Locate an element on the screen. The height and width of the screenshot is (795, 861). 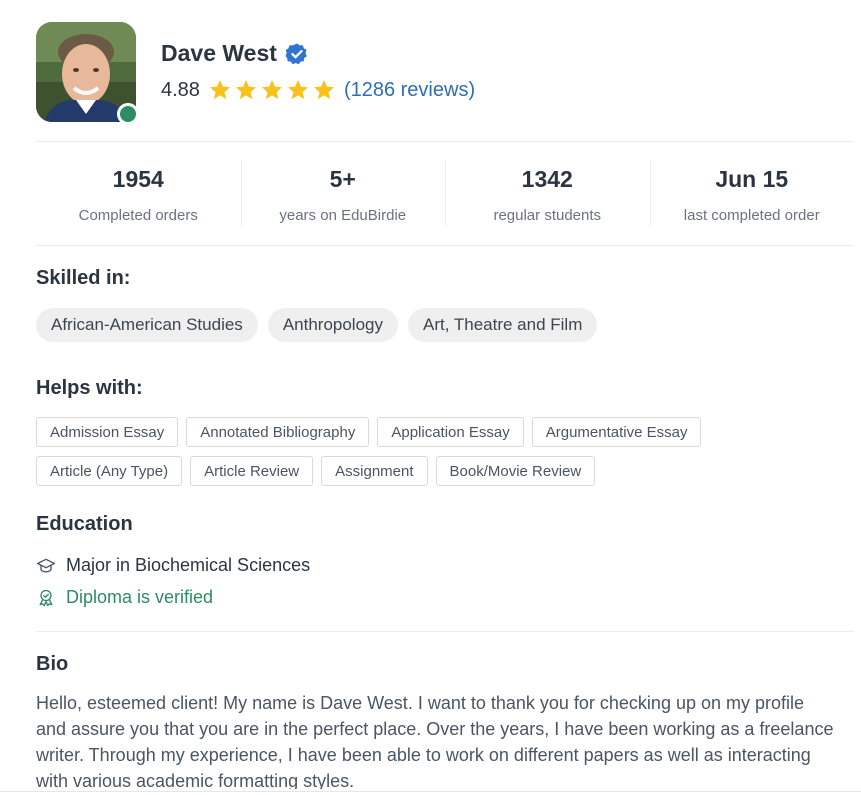
skill-chip: Anthropology is located at coordinates (332, 325).